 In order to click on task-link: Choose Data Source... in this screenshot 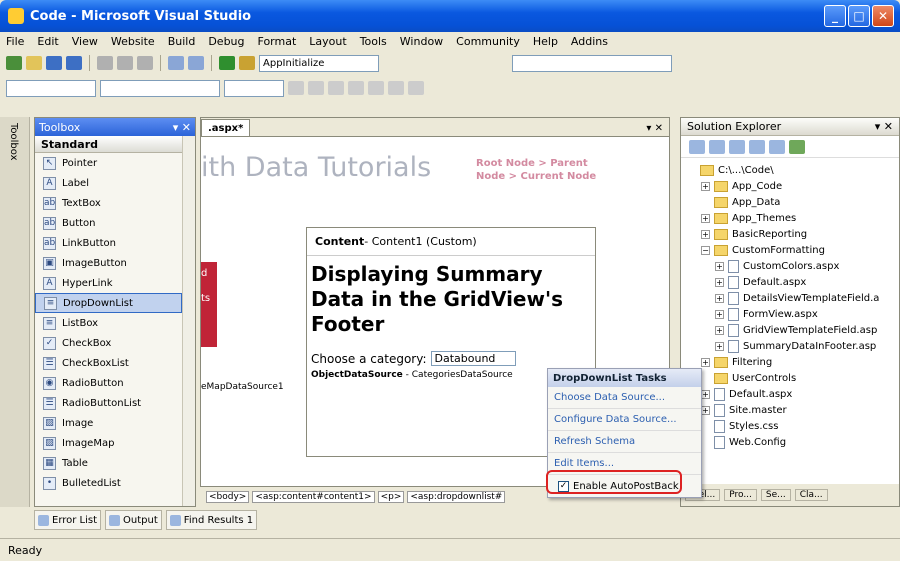, I will do `click(624, 398)`.